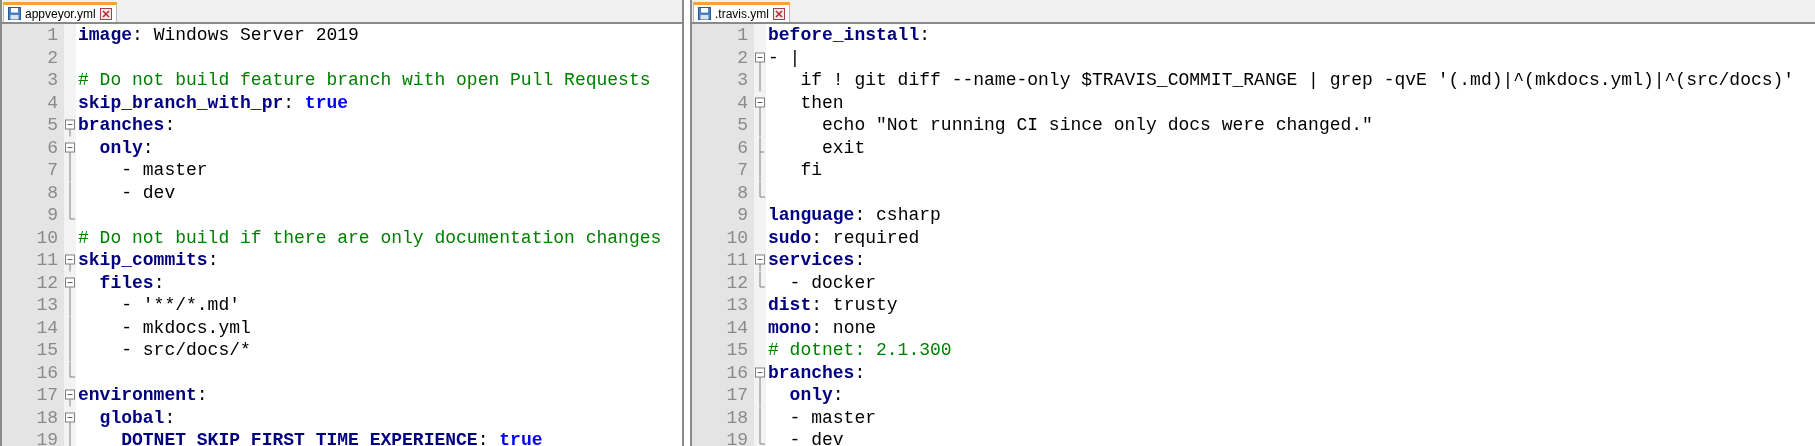 This screenshot has width=1815, height=446. Describe the element at coordinates (370, 237) in the screenshot. I see `code-line: # Do not build if there are only documentation changes` at that location.